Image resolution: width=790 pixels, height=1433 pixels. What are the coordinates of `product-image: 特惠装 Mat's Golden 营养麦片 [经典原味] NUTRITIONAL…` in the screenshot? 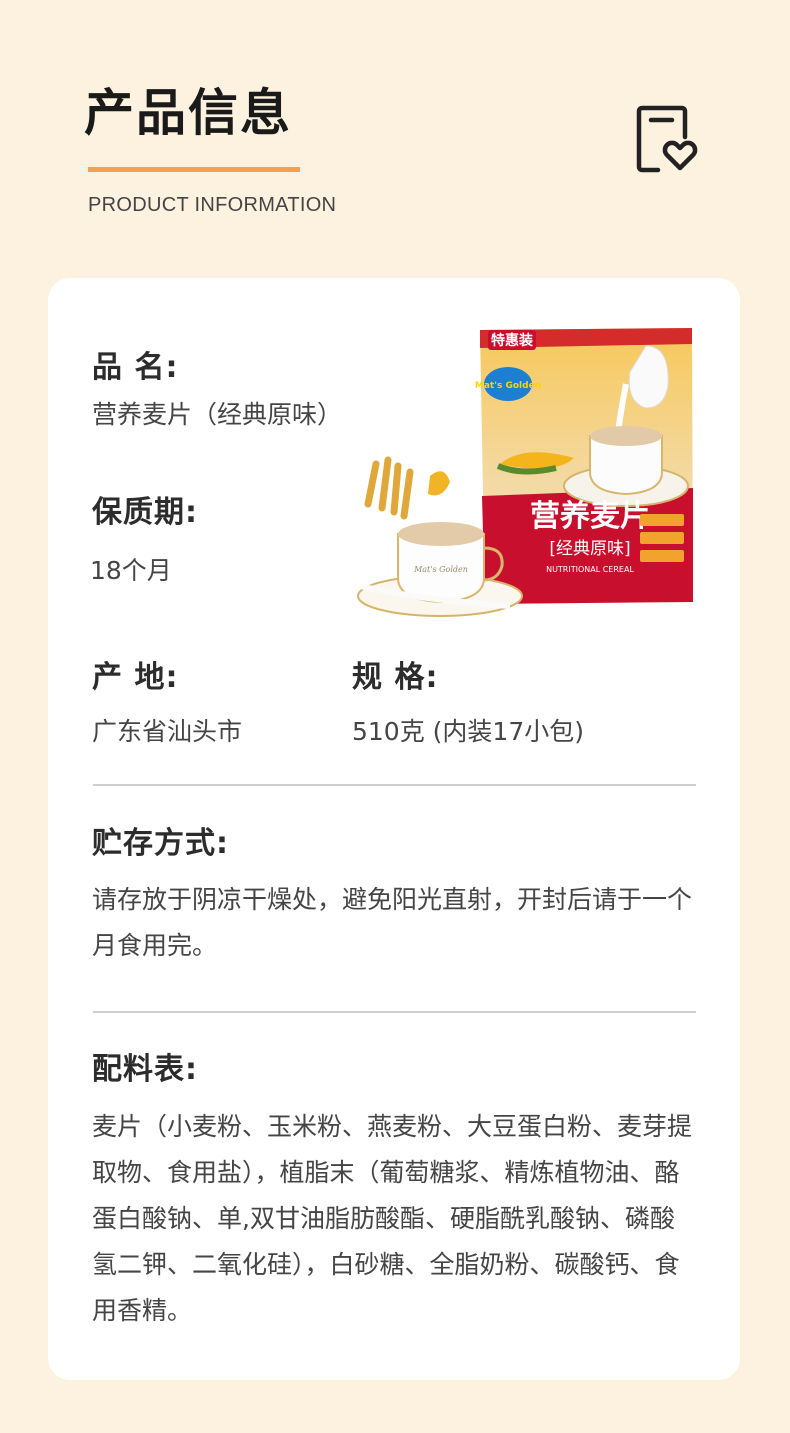 It's located at (525, 472).